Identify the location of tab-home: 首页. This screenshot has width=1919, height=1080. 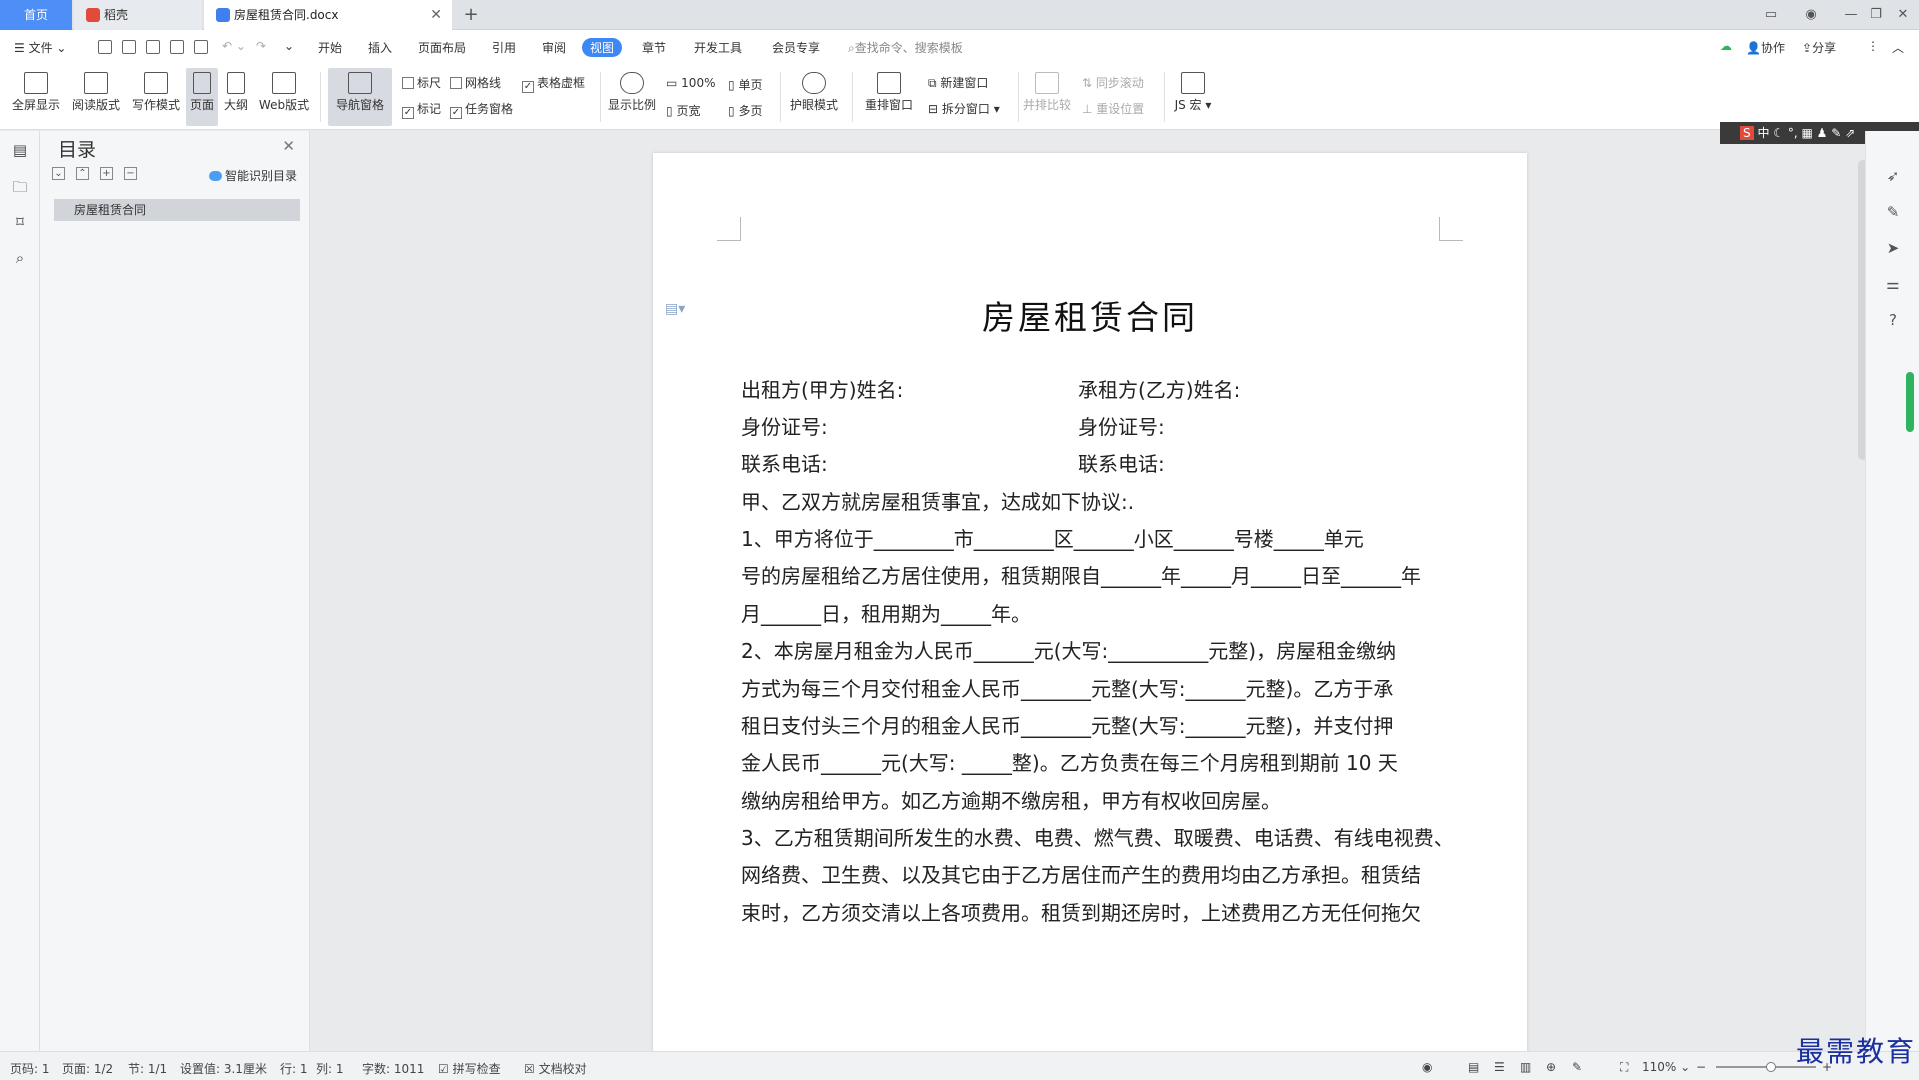
(36, 15).